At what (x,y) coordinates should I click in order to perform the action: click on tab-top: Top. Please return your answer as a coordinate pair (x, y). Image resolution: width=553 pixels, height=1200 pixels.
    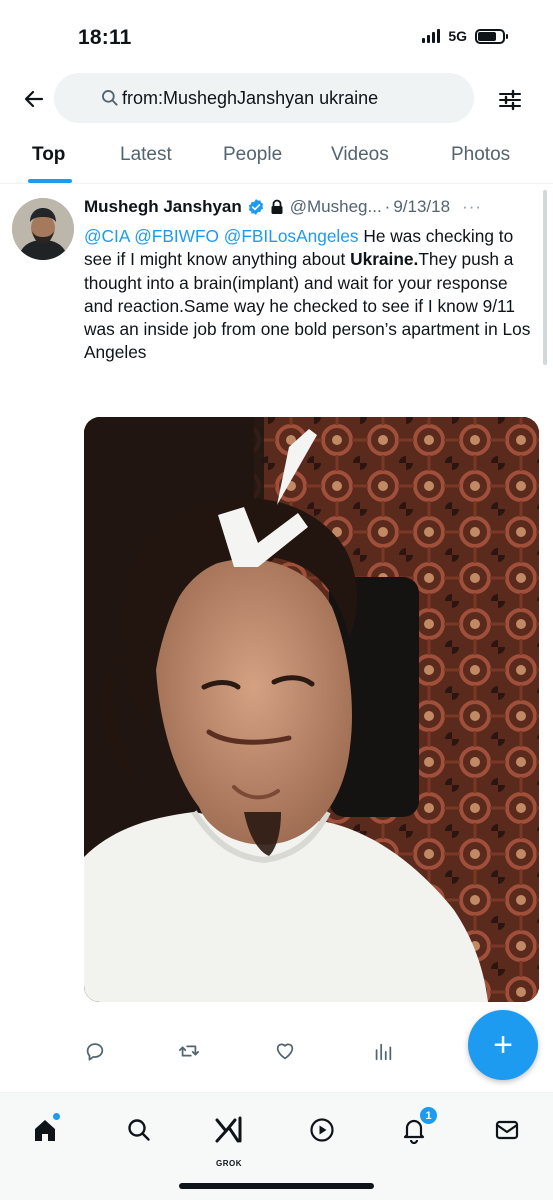
    Looking at the image, I should click on (48, 155).